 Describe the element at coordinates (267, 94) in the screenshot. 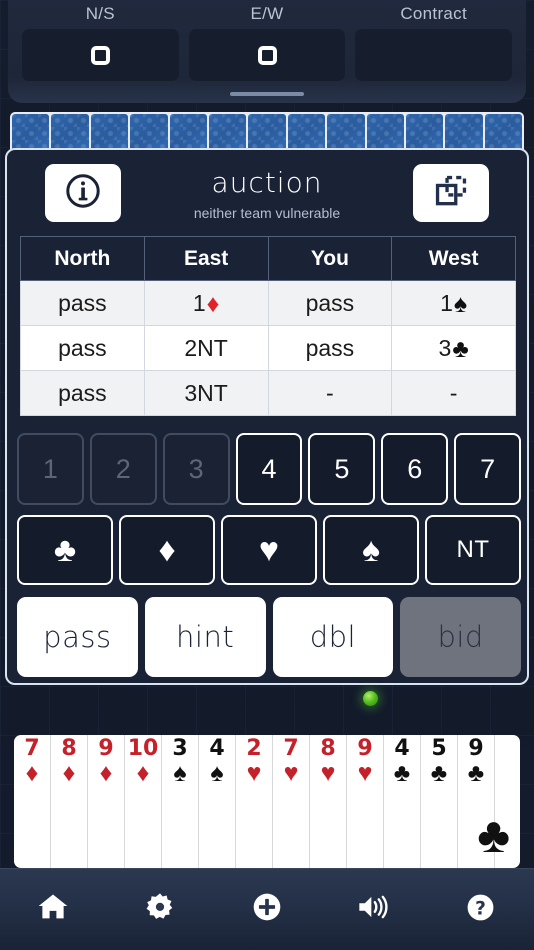

I see `panel-drag-handle` at that location.